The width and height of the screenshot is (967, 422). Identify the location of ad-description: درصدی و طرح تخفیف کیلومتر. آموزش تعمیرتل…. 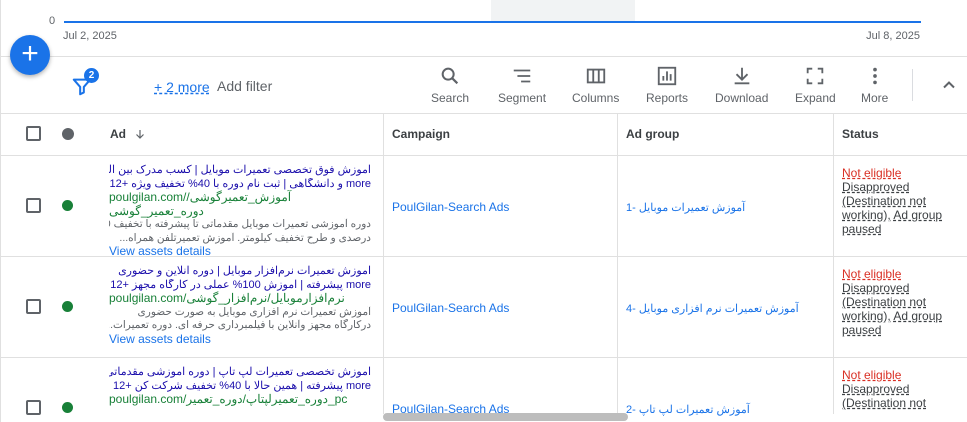
(245, 237).